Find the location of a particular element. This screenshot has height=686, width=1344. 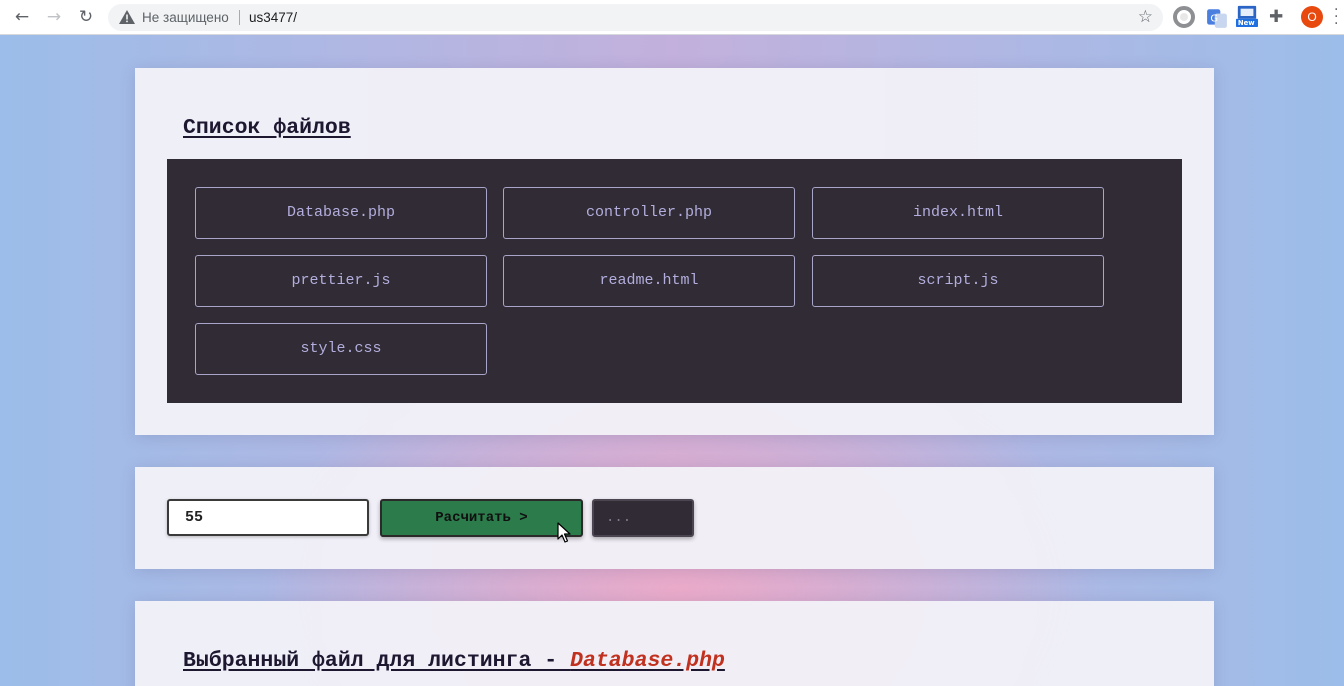

security-status: Не защищено is located at coordinates (185, 17).